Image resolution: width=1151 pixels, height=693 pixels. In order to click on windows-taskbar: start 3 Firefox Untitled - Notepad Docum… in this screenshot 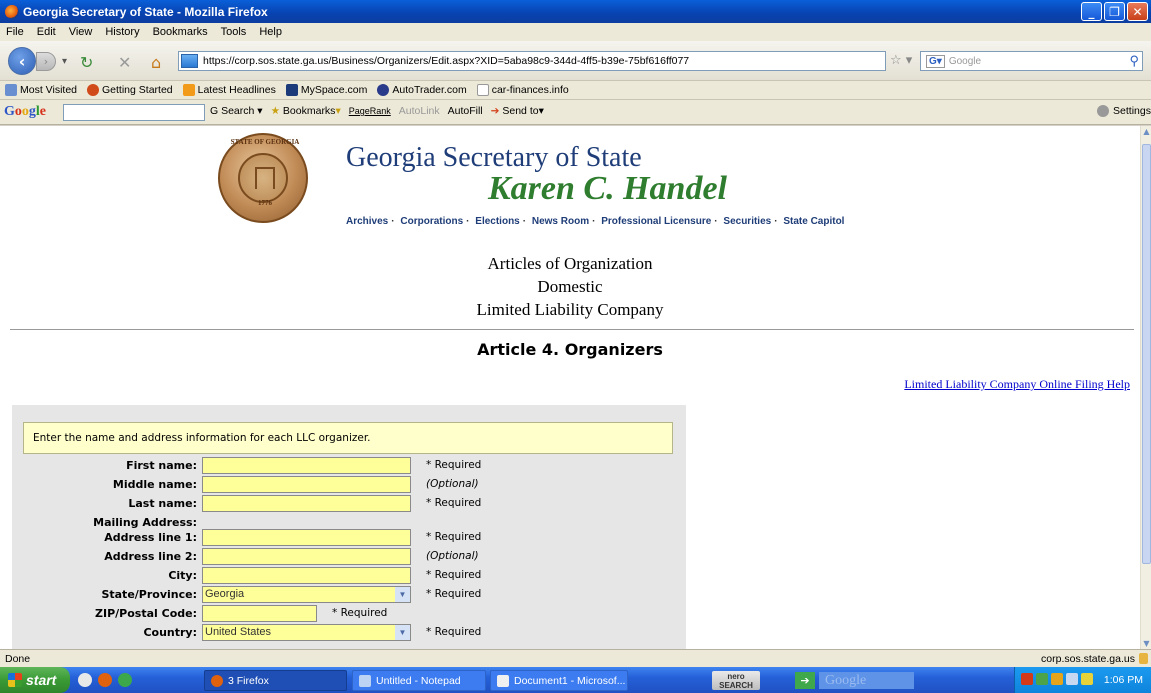, I will do `click(575, 680)`.